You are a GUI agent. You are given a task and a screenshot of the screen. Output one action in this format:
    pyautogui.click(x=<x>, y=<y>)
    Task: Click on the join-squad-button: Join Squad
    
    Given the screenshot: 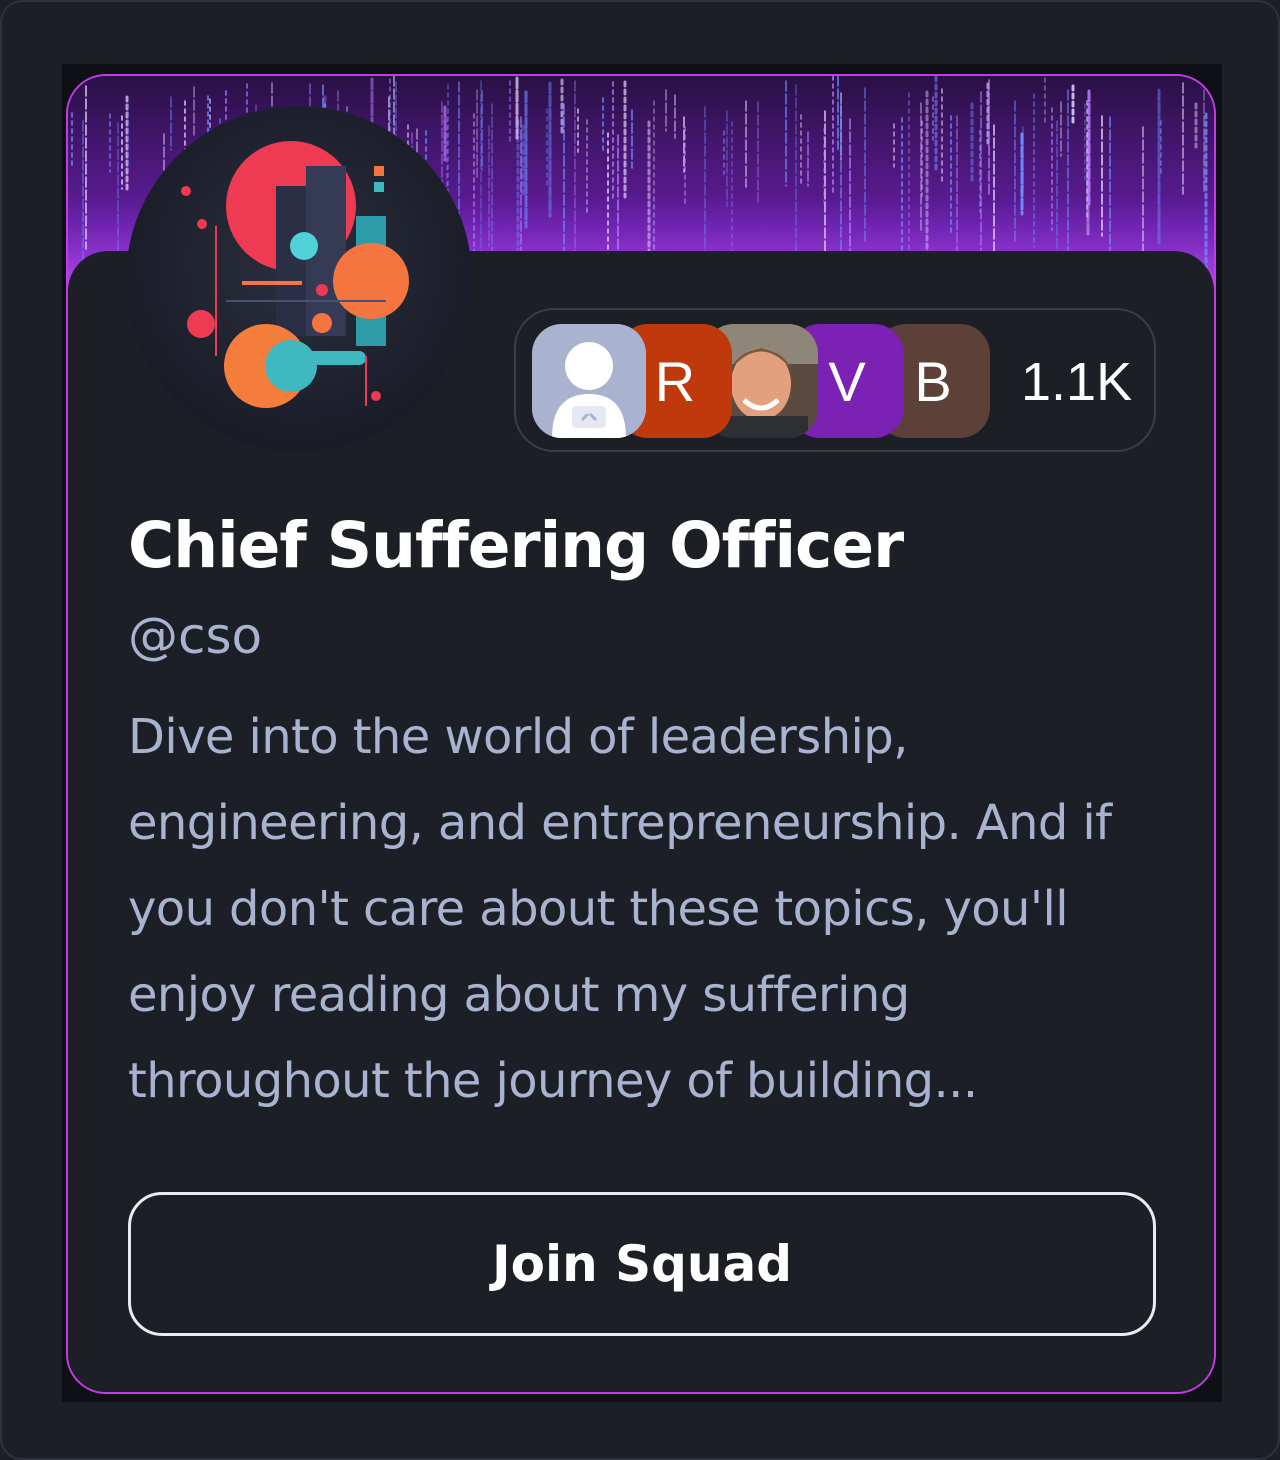 What is the action you would take?
    pyautogui.click(x=642, y=1264)
    